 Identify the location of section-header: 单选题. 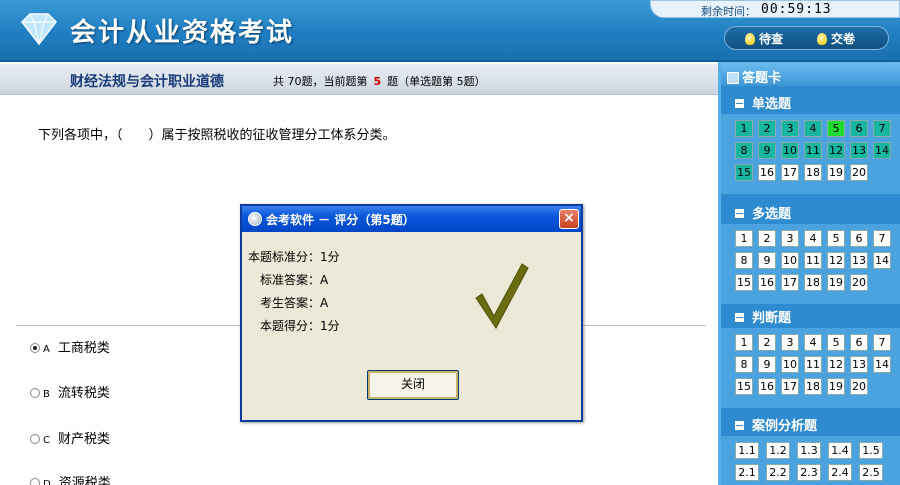
(810, 101).